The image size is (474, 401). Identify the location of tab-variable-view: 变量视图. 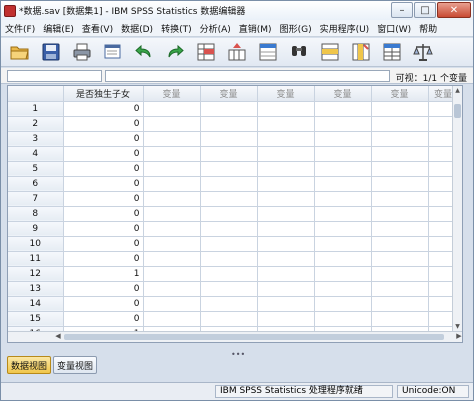
(75, 365).